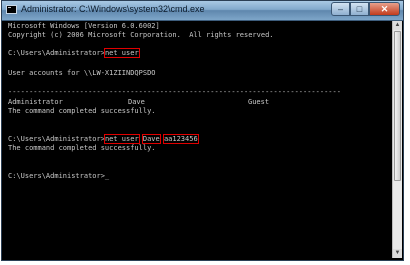  Describe the element at coordinates (82, 148) in the screenshot. I see `completed-message-2: The command completed successfully.` at that location.